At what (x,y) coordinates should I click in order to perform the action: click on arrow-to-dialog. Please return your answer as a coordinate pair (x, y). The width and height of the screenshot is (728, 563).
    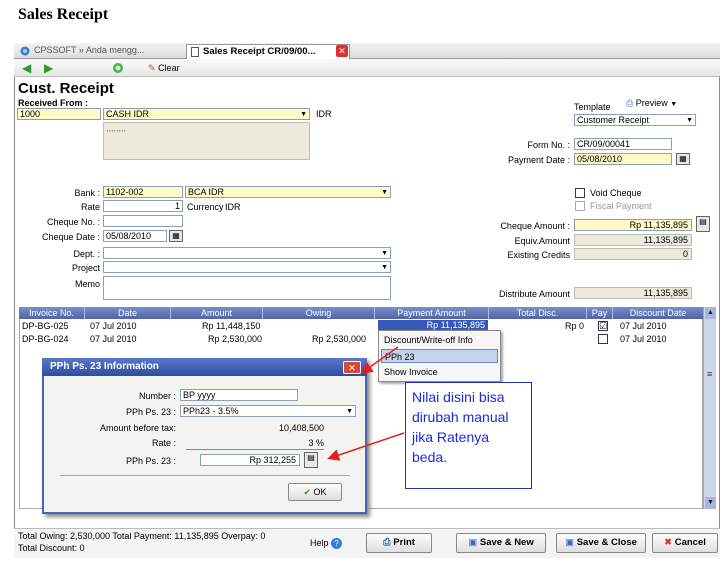
    Looking at the image, I should click on (379, 360).